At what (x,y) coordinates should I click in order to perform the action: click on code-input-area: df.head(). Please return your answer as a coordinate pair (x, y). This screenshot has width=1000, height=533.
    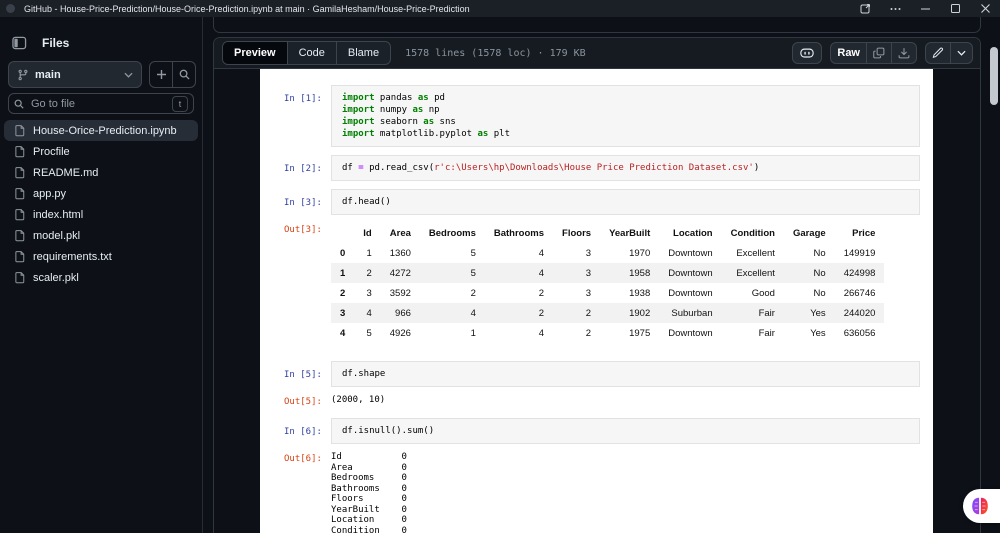
    Looking at the image, I should click on (625, 202).